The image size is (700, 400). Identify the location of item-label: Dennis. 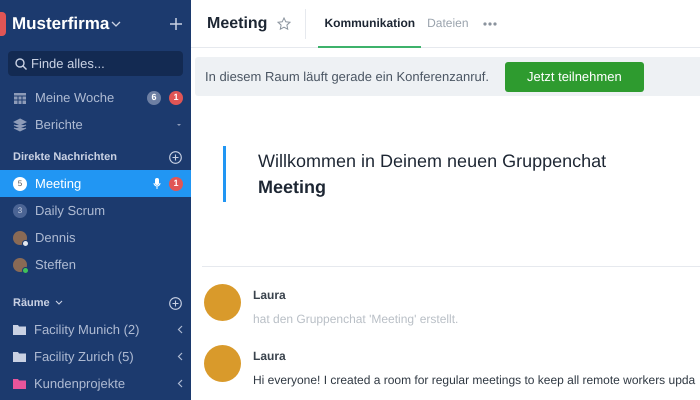
(55, 237).